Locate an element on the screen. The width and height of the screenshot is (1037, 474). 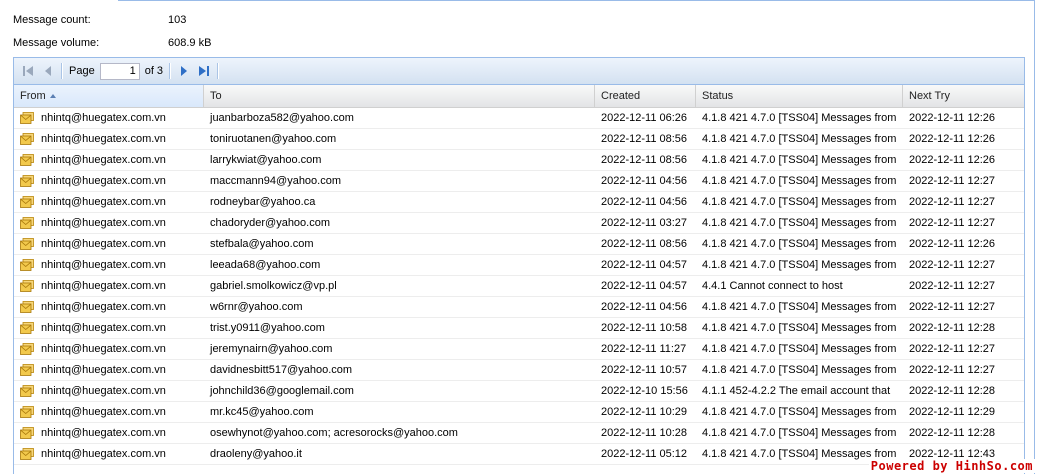
next-page-button is located at coordinates (184, 71).